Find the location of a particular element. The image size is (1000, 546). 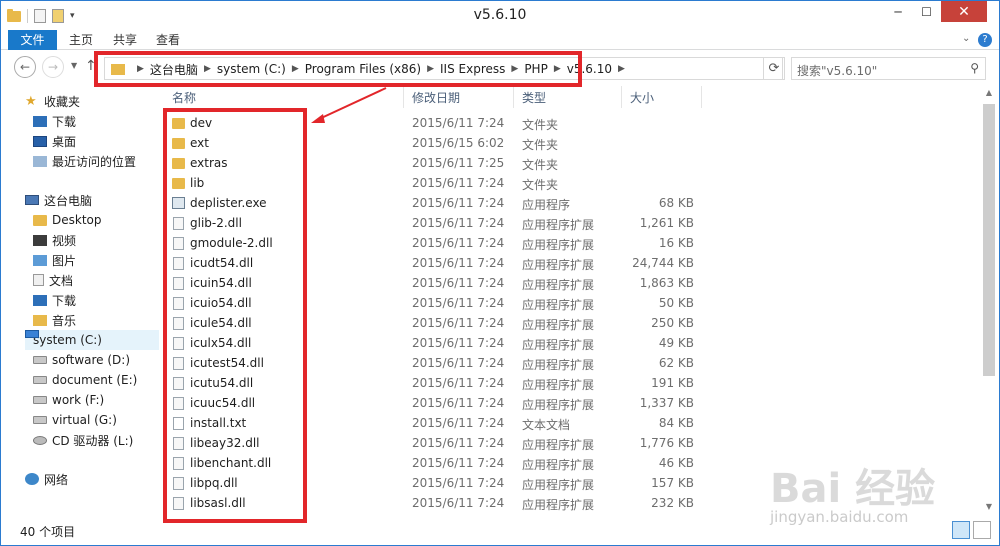

nav-downloads-pc: 下载 is located at coordinates (54, 300).